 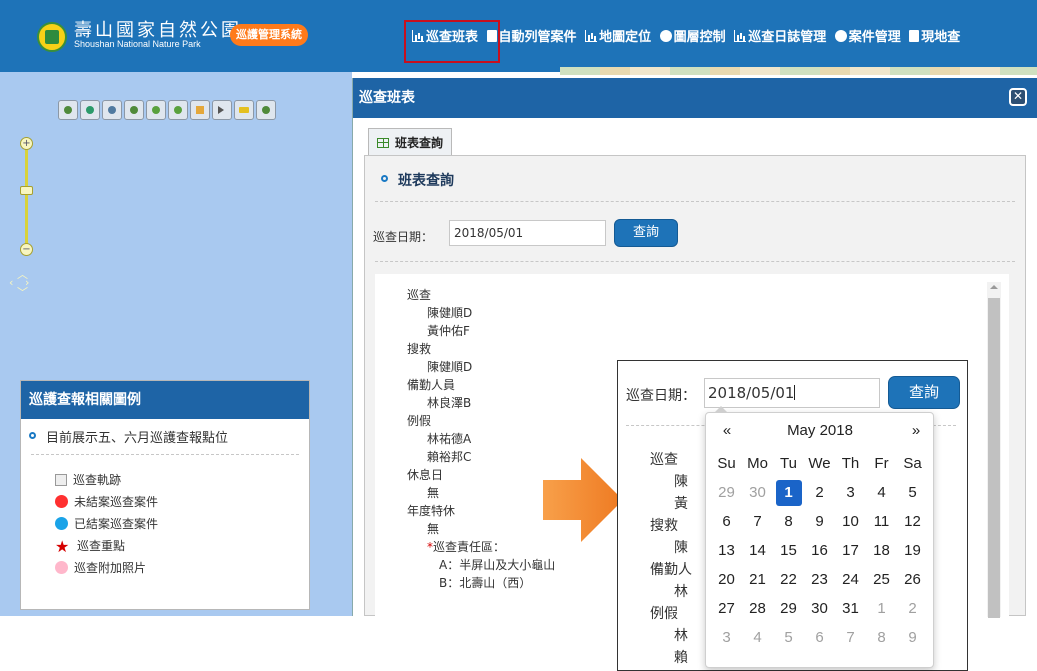 What do you see at coordinates (426, 181) in the screenshot?
I see `panel-heading-text: 班表查詢` at bounding box center [426, 181].